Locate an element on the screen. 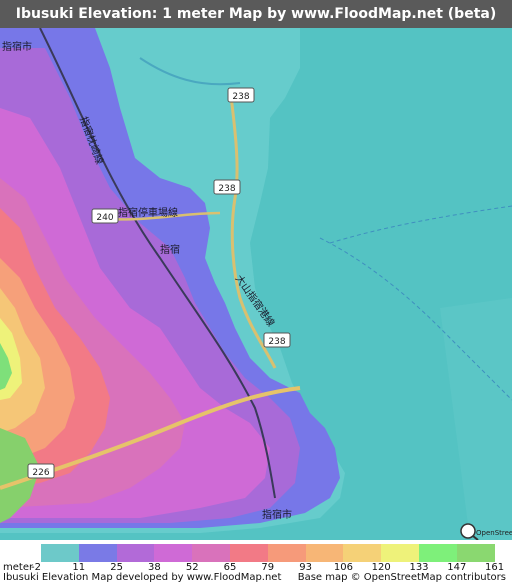 Image resolution: width=512 pixels, height=584 pixels. legend-color-bar is located at coordinates (268, 553).